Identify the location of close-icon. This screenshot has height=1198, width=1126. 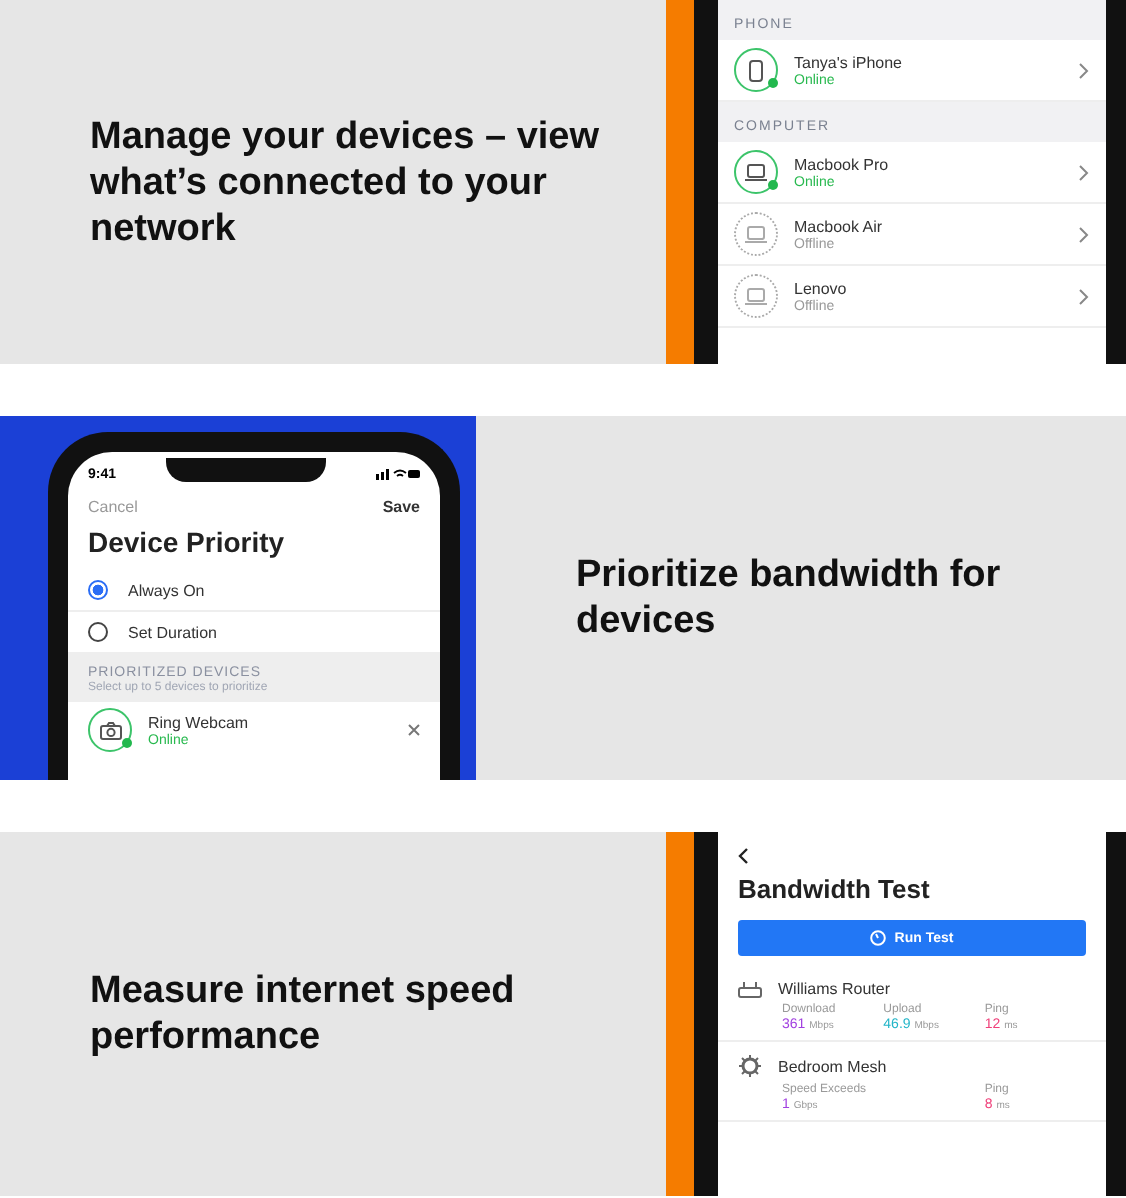
(414, 730).